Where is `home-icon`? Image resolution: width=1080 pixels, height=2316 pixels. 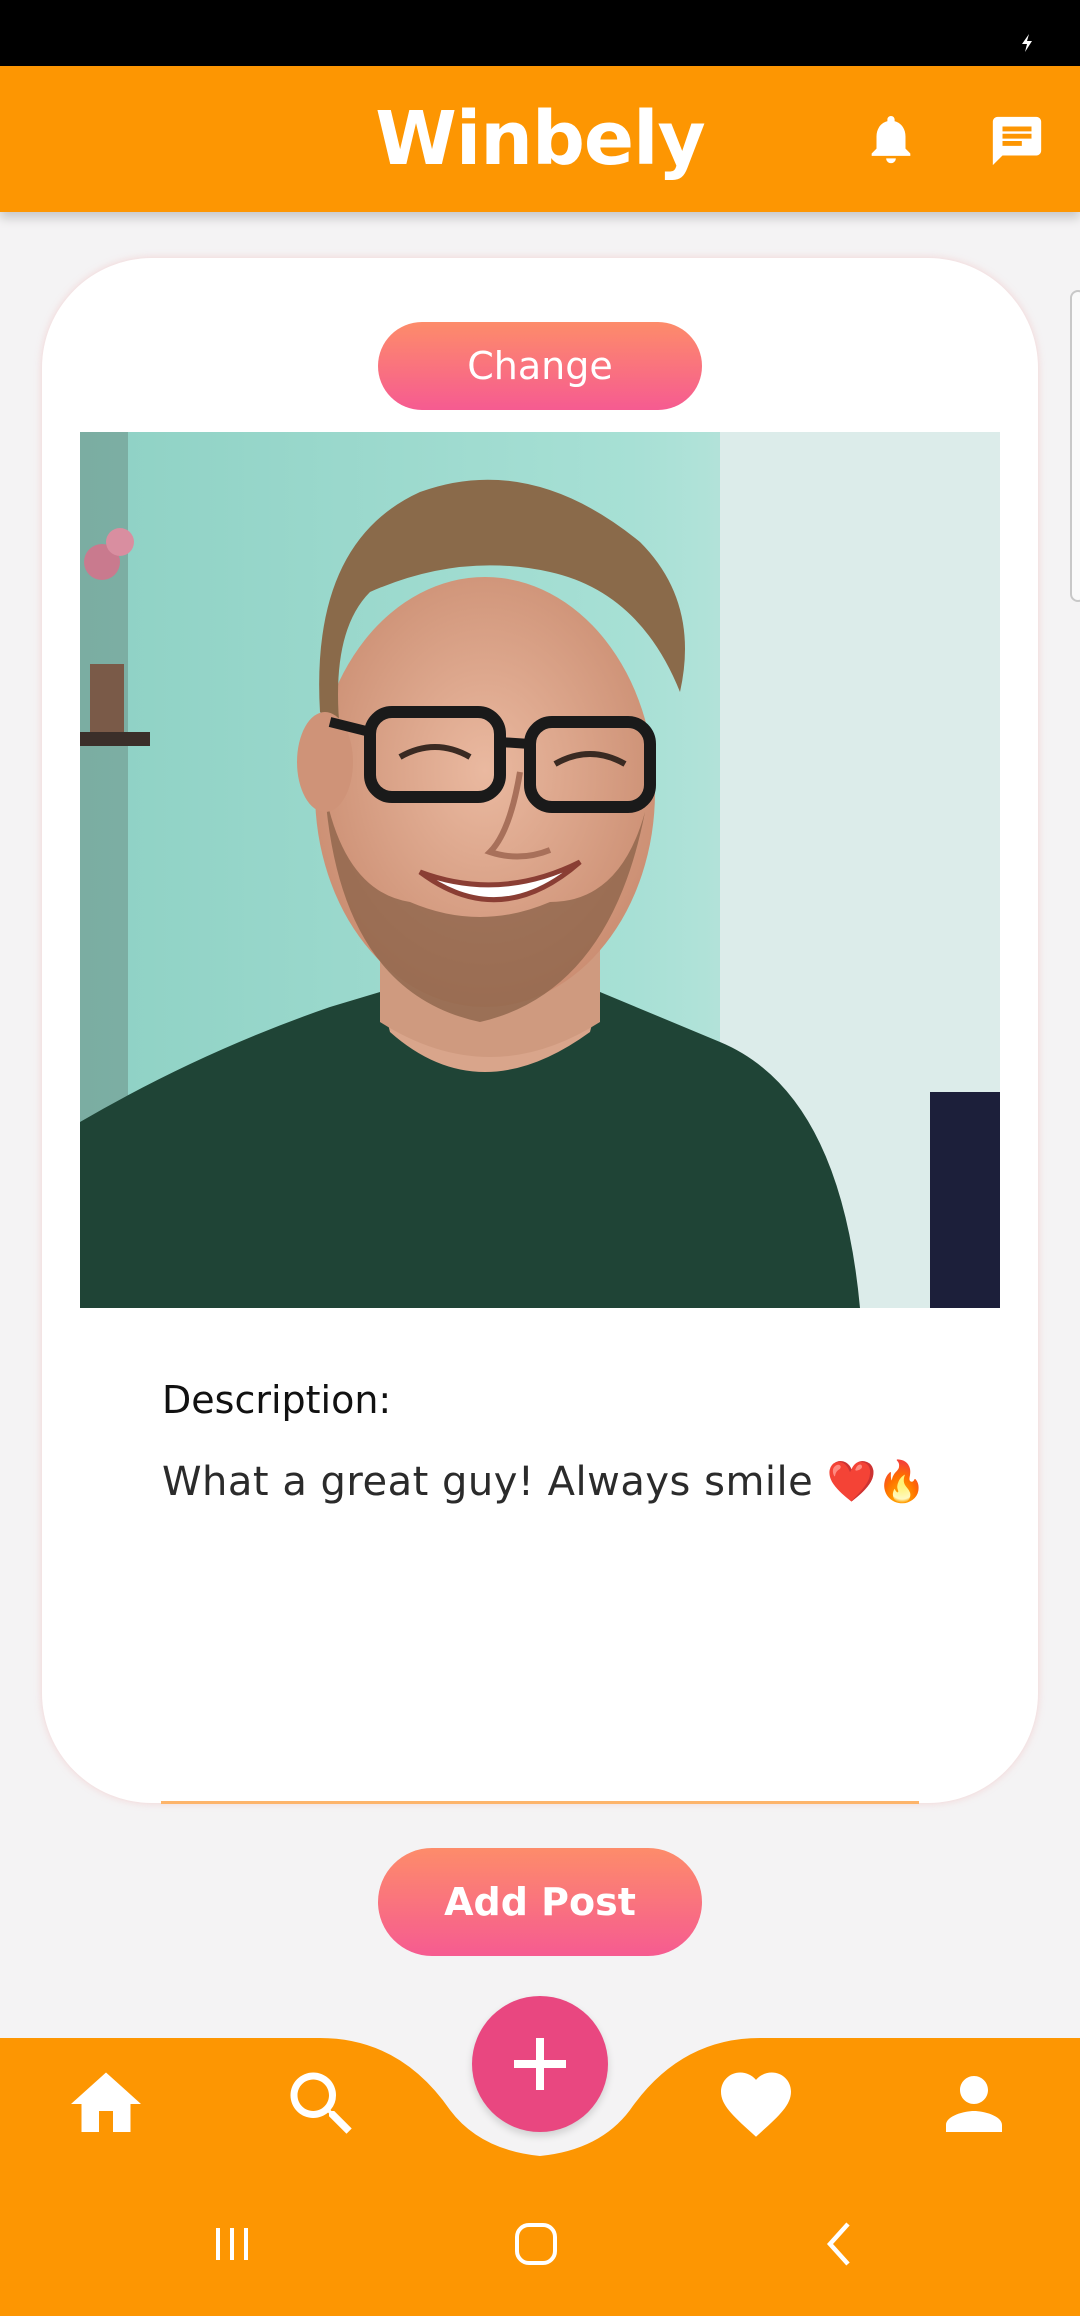
home-icon is located at coordinates (106, 2104).